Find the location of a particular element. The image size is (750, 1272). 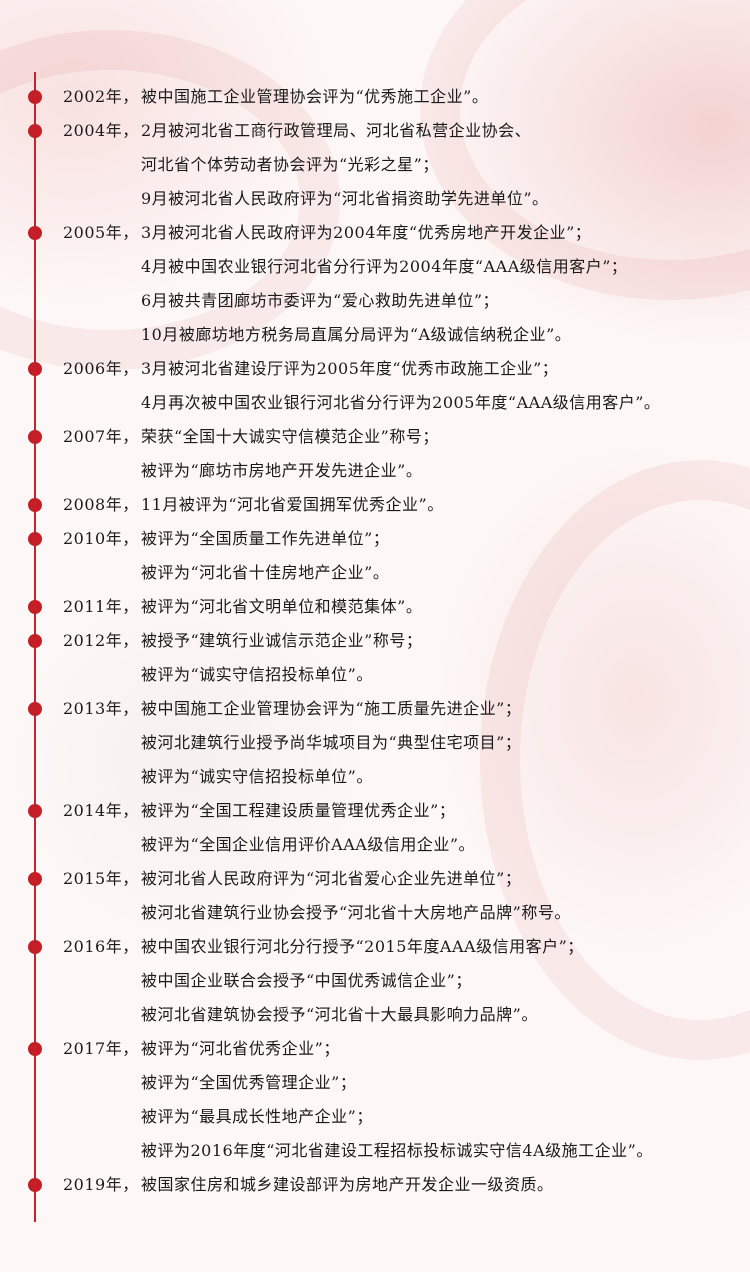

entry-text-line: 被中国企业联合会授予“中国优秀诚信企业”； is located at coordinates (306, 980).